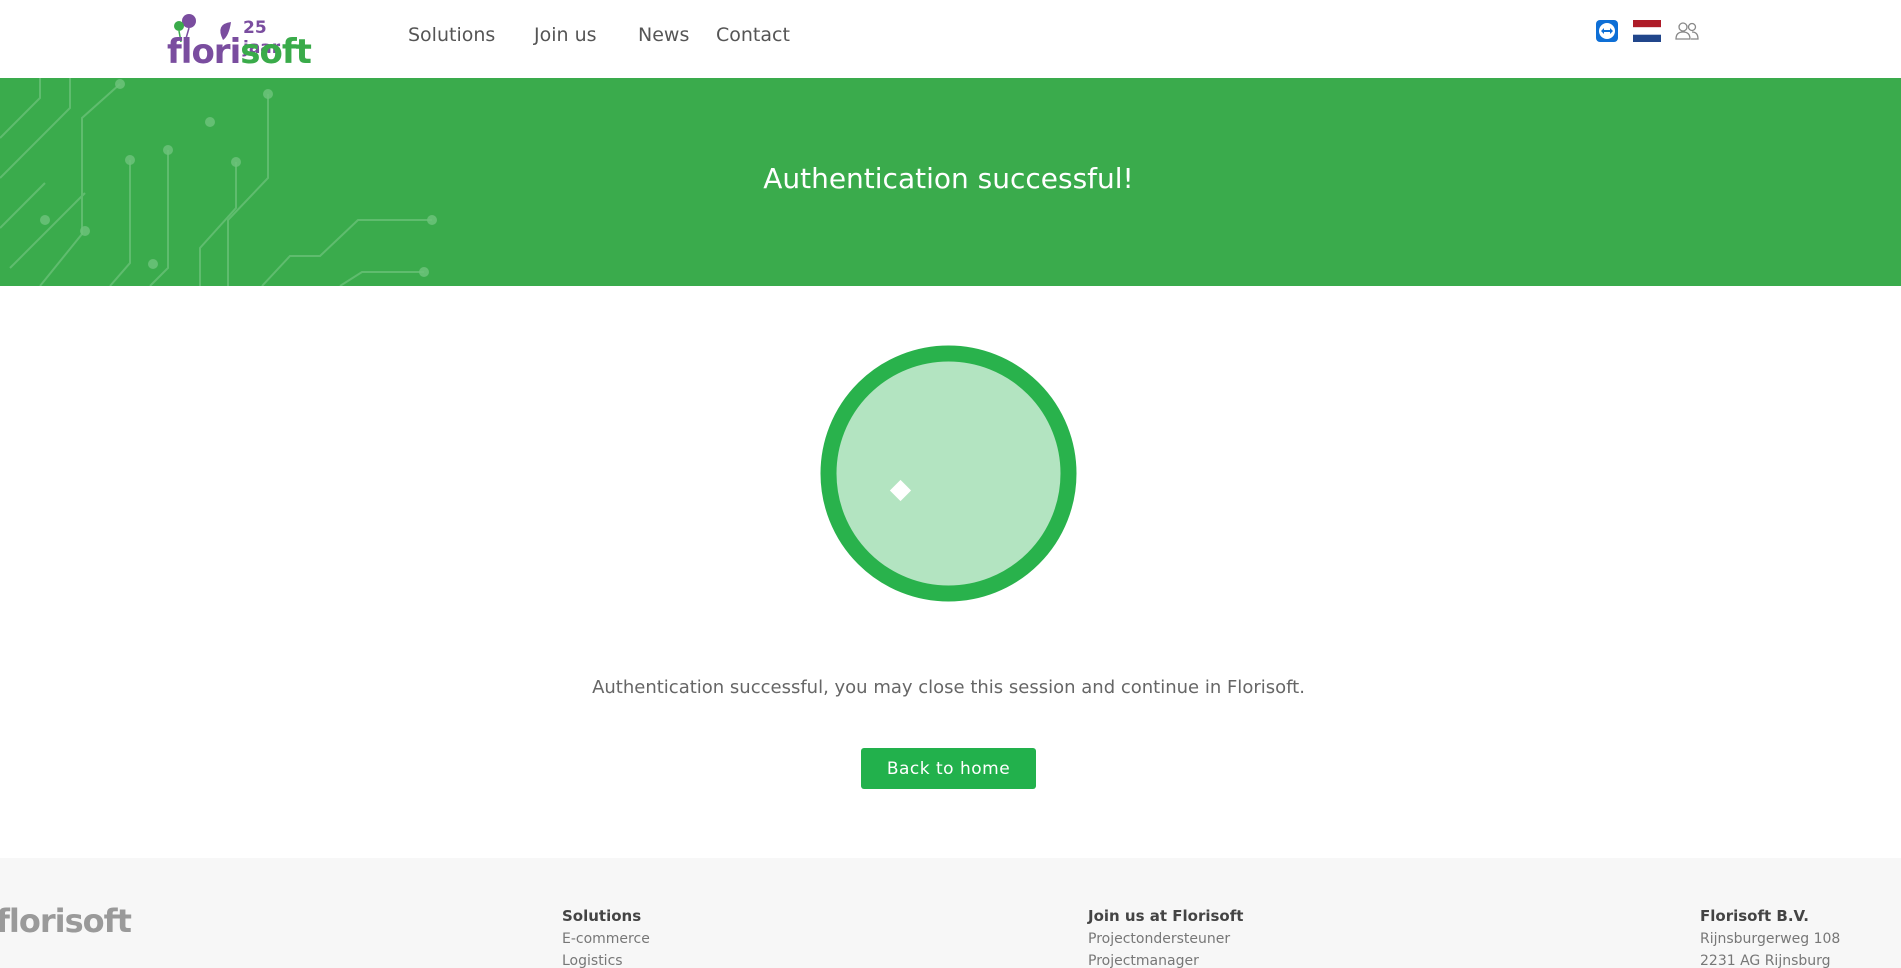  I want to click on footer-join-heading: Join us at Florisoft, so click(1166, 916).